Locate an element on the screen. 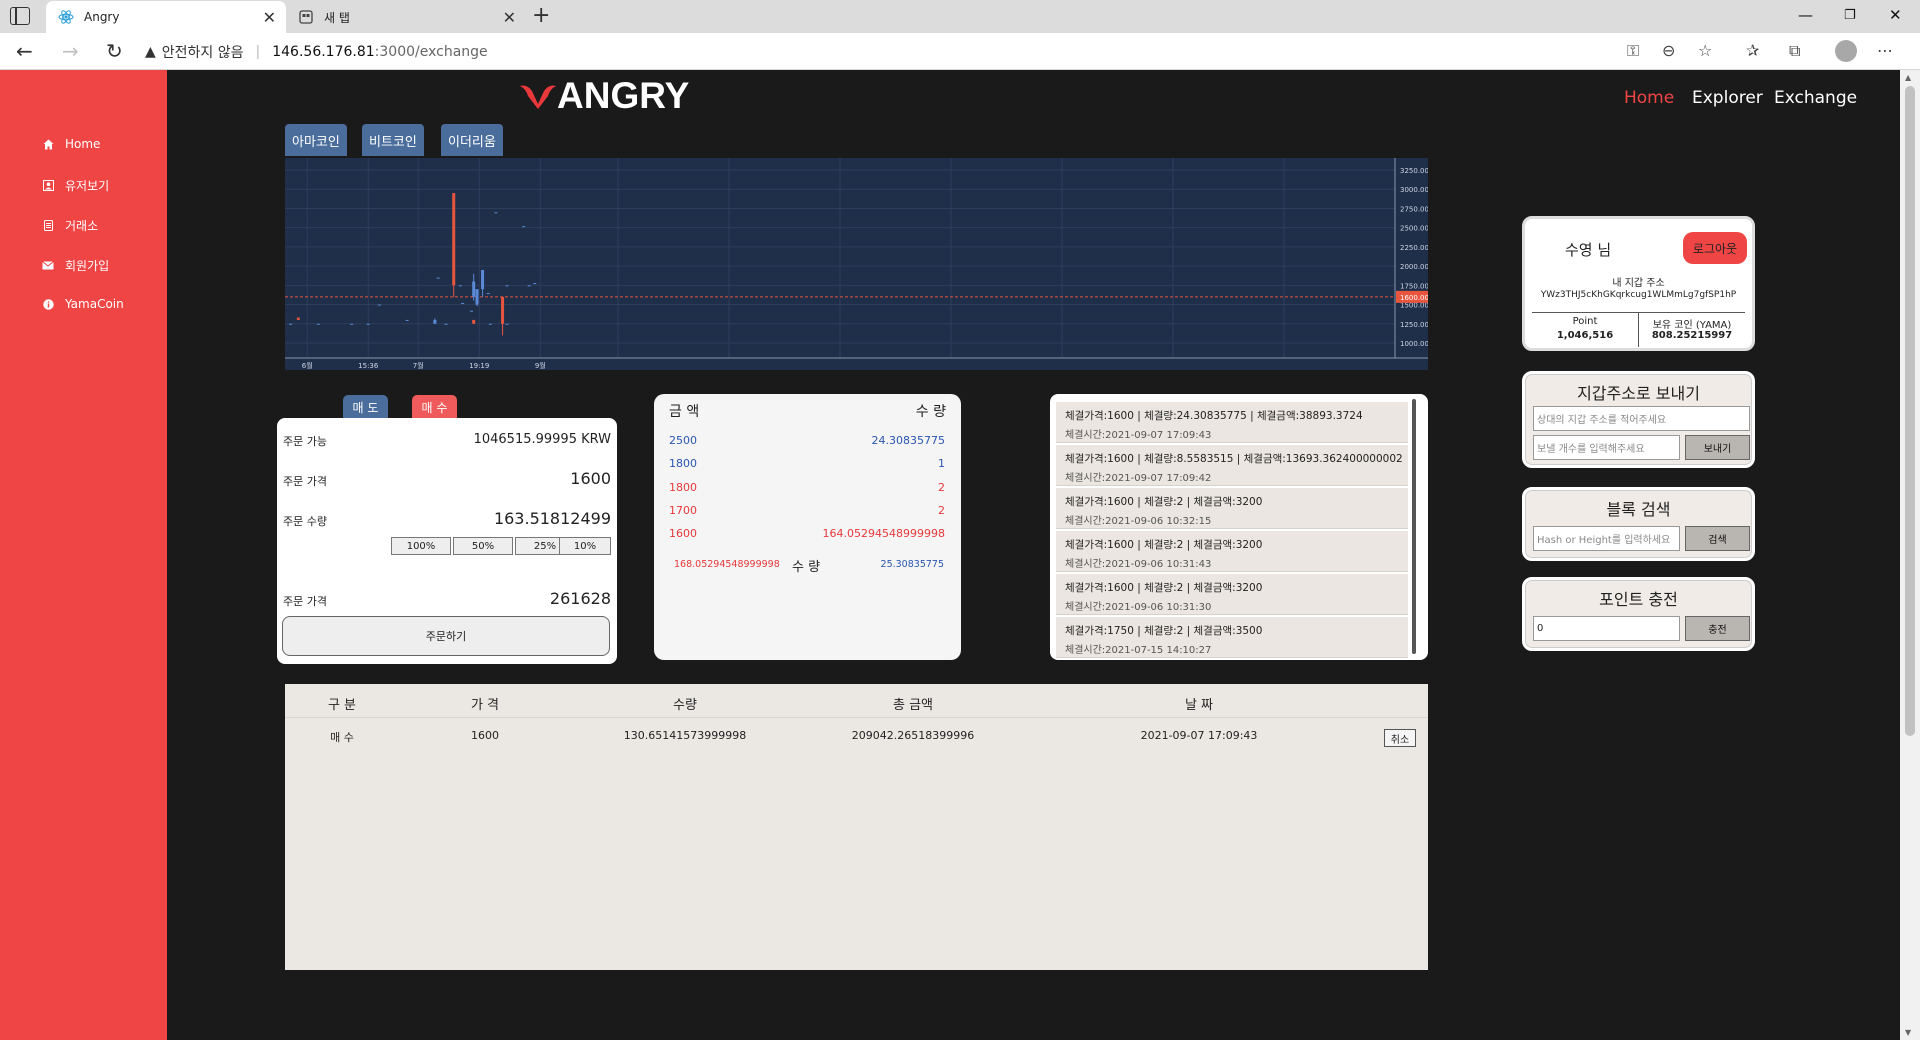 The height and width of the screenshot is (1040, 1920). refresh-icon: ↻ is located at coordinates (114, 51).